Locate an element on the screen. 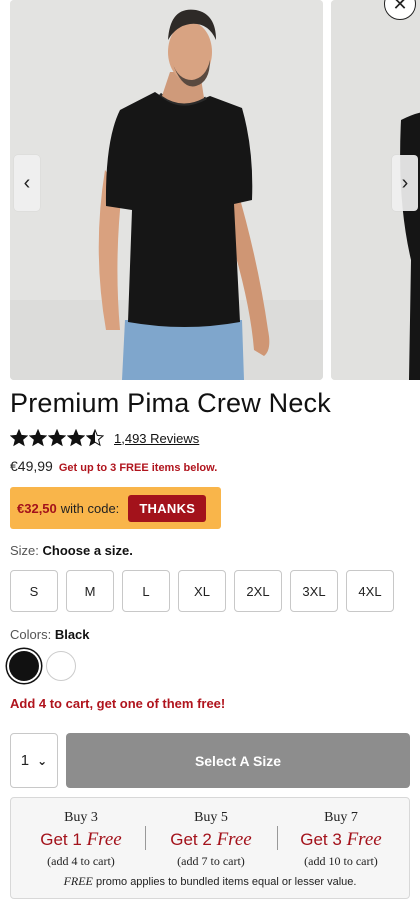  tier-buy: Buy 7 is located at coordinates (341, 817).